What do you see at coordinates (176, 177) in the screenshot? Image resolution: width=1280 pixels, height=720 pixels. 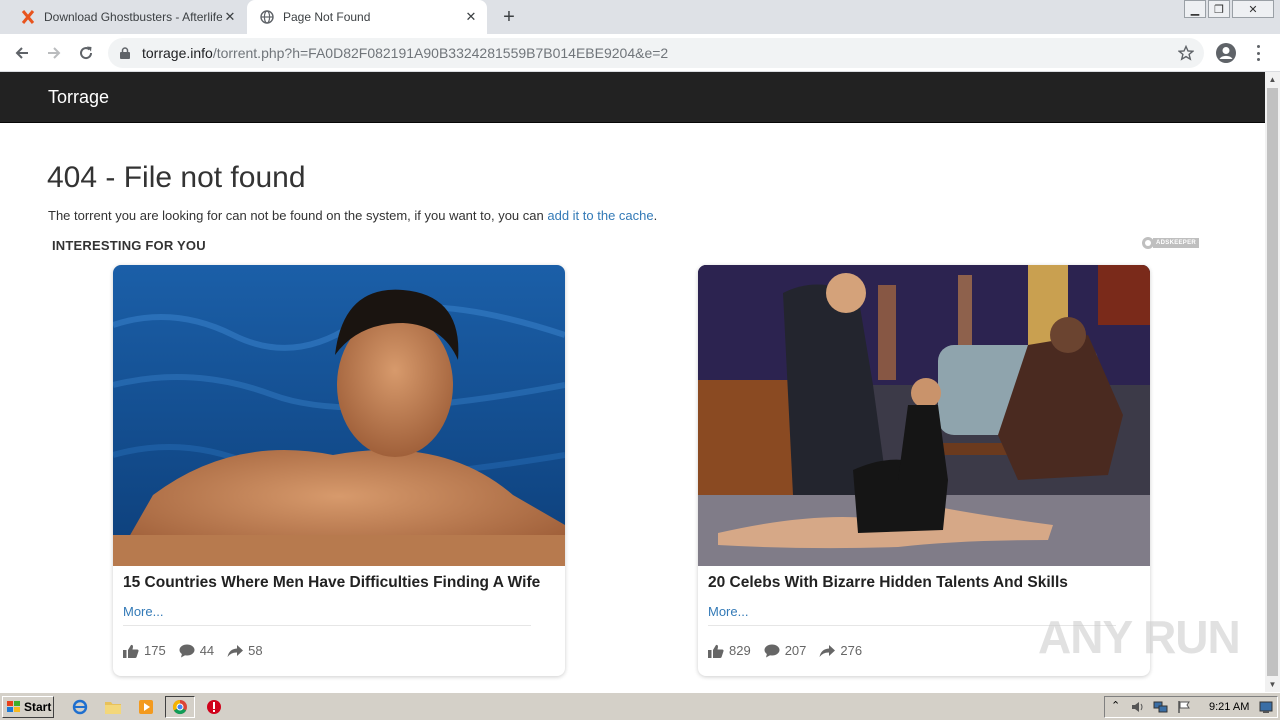 I see `page-title: 404 - File not found` at bounding box center [176, 177].